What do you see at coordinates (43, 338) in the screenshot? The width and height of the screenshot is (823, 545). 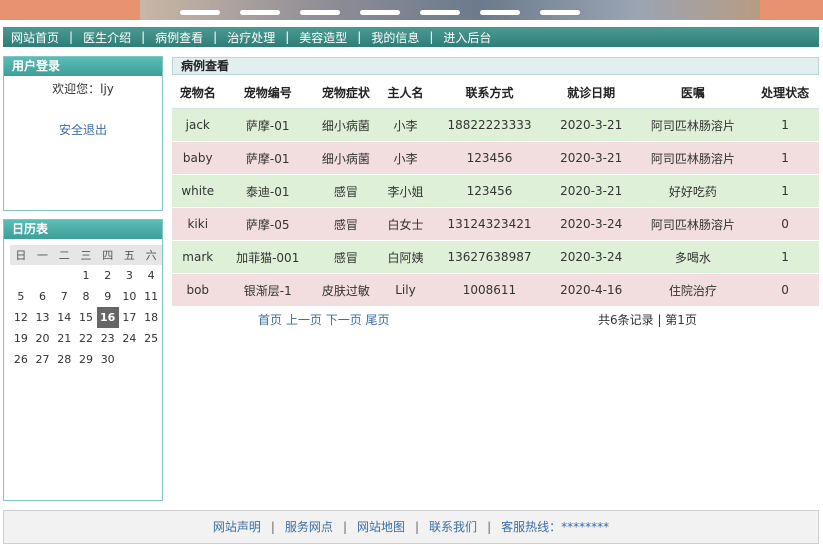 I see `calendar-day: 20` at bounding box center [43, 338].